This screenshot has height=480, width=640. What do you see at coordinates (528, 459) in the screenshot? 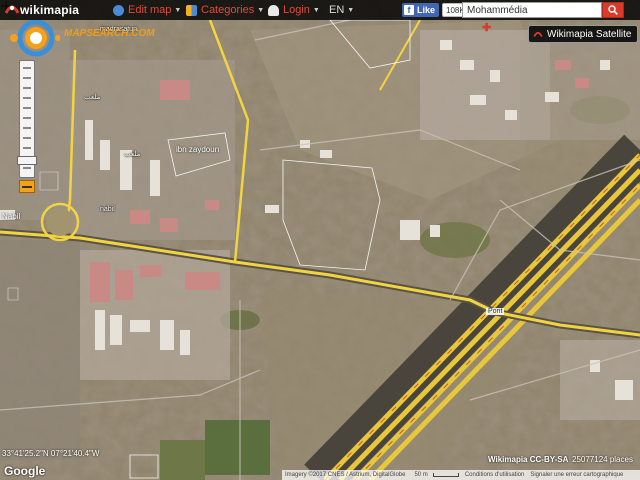
I see `license-label: Wikimapia CC-BY-SA` at bounding box center [528, 459].